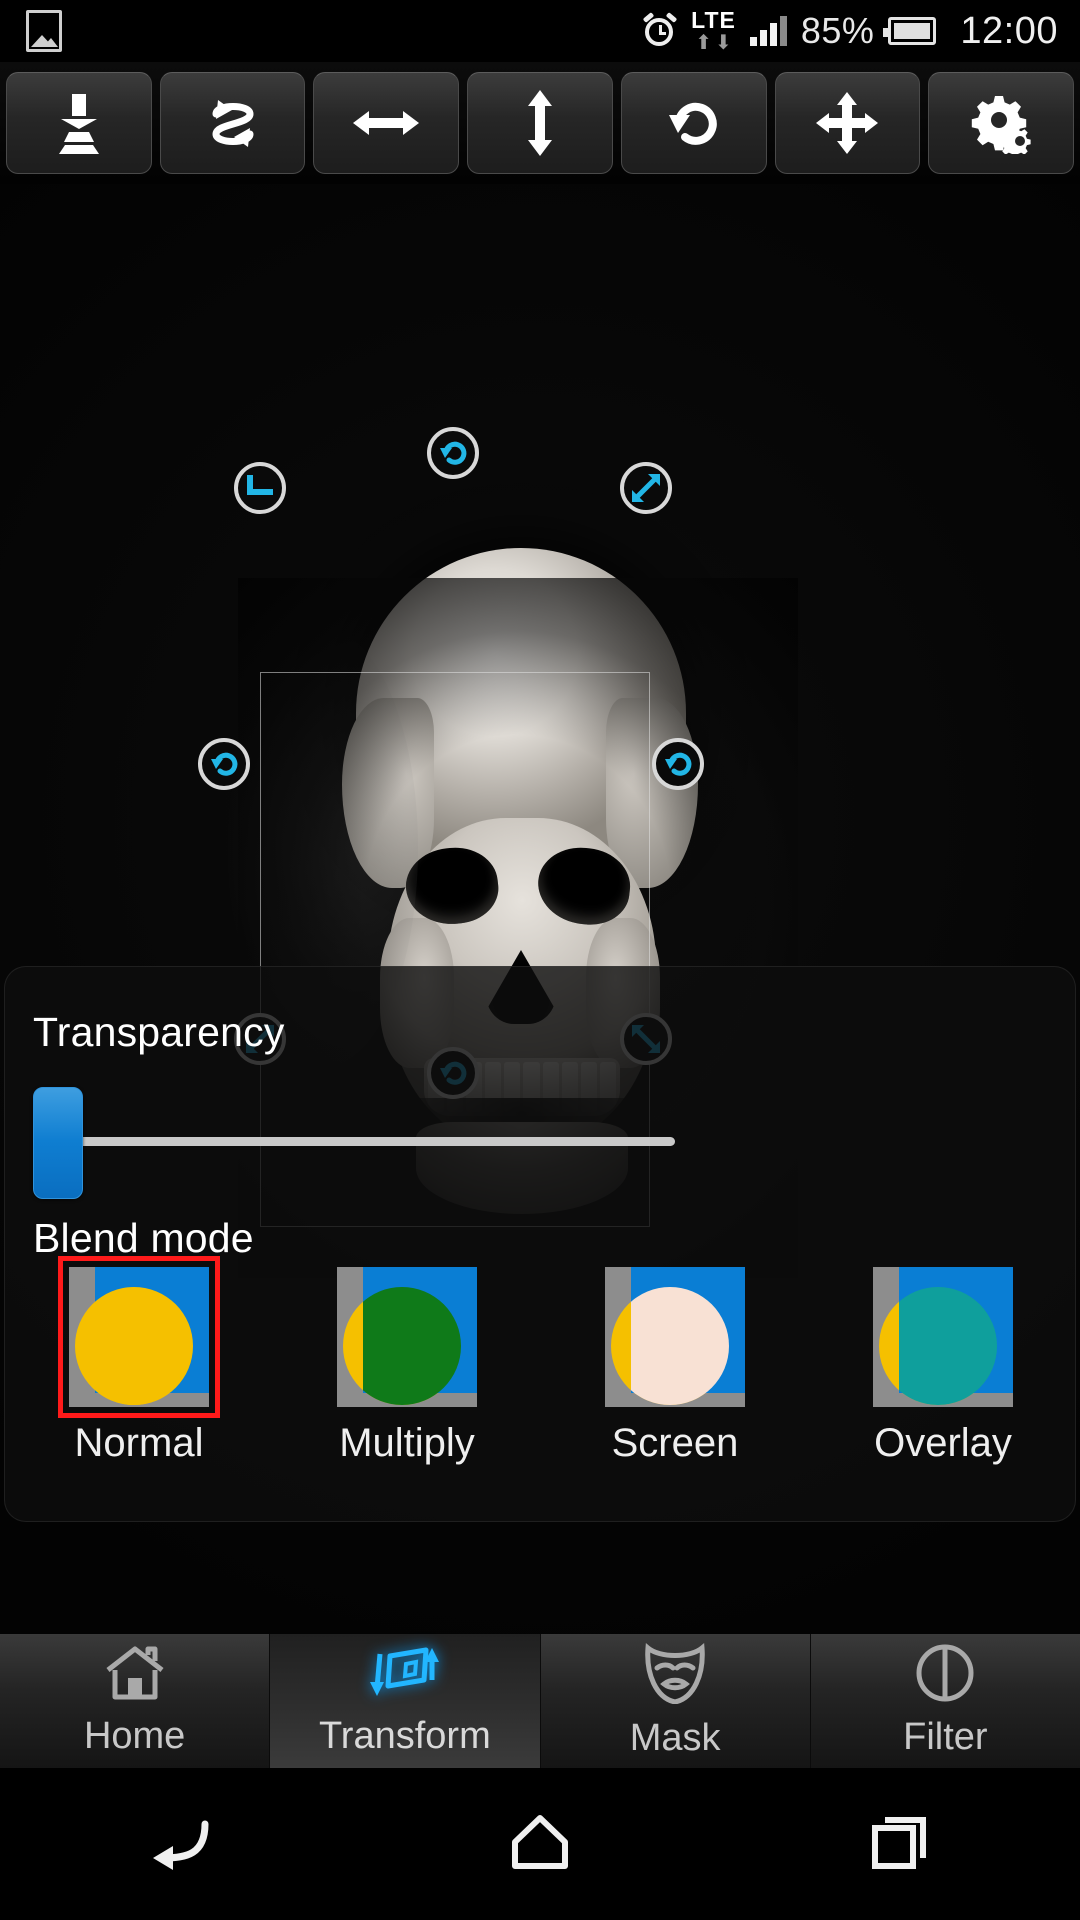 The height and width of the screenshot is (1920, 1080). I want to click on status-bar: LTE ⬆ ⬇ 85% 12:00, so click(540, 31).